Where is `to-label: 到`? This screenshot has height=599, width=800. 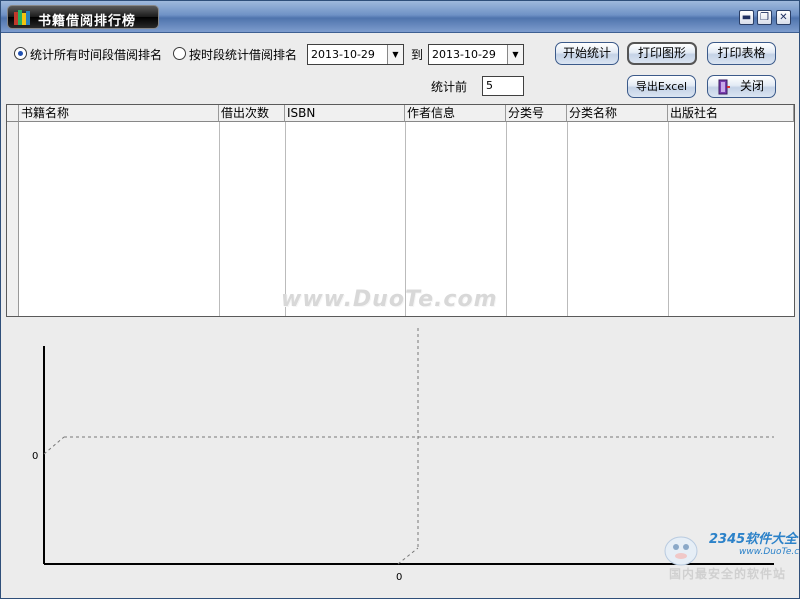 to-label: 到 is located at coordinates (417, 55).